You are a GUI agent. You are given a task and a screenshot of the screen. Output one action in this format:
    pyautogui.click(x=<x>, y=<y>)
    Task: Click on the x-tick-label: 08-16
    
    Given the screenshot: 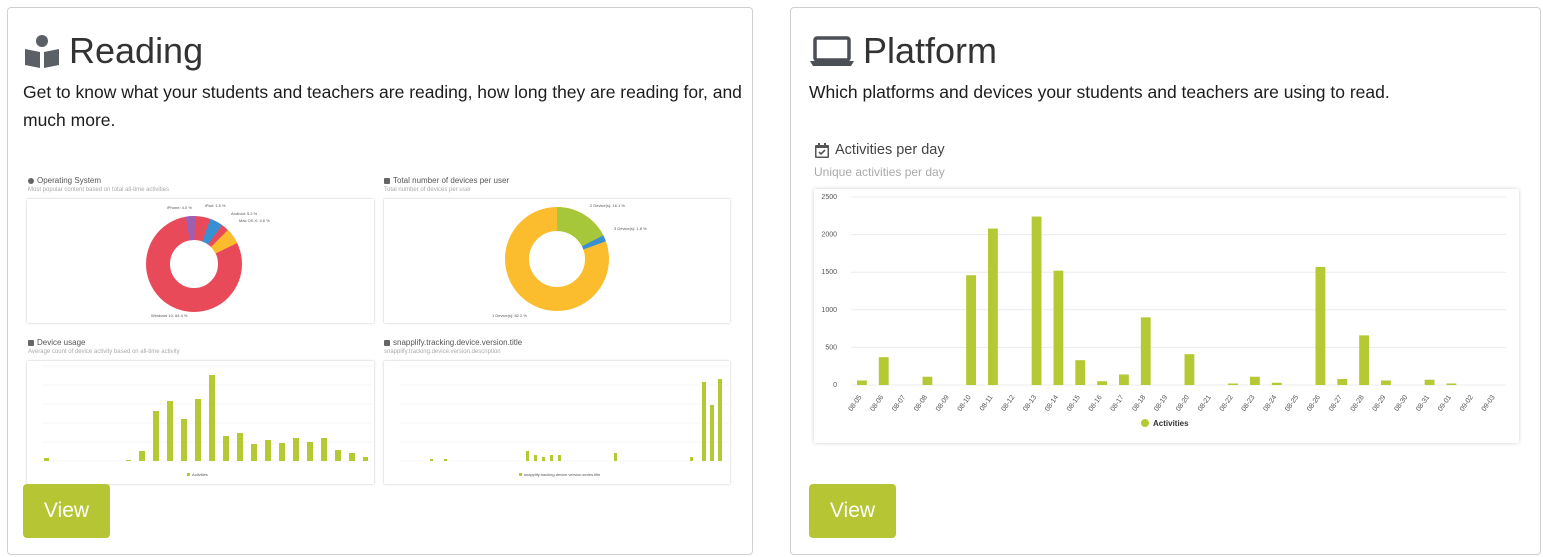 What is the action you would take?
    pyautogui.click(x=1096, y=403)
    